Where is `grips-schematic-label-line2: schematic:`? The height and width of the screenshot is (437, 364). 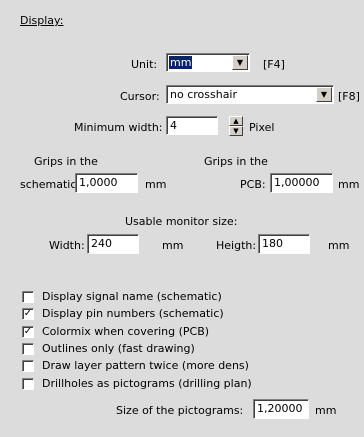 grips-schematic-label-line2: schematic: is located at coordinates (50, 184).